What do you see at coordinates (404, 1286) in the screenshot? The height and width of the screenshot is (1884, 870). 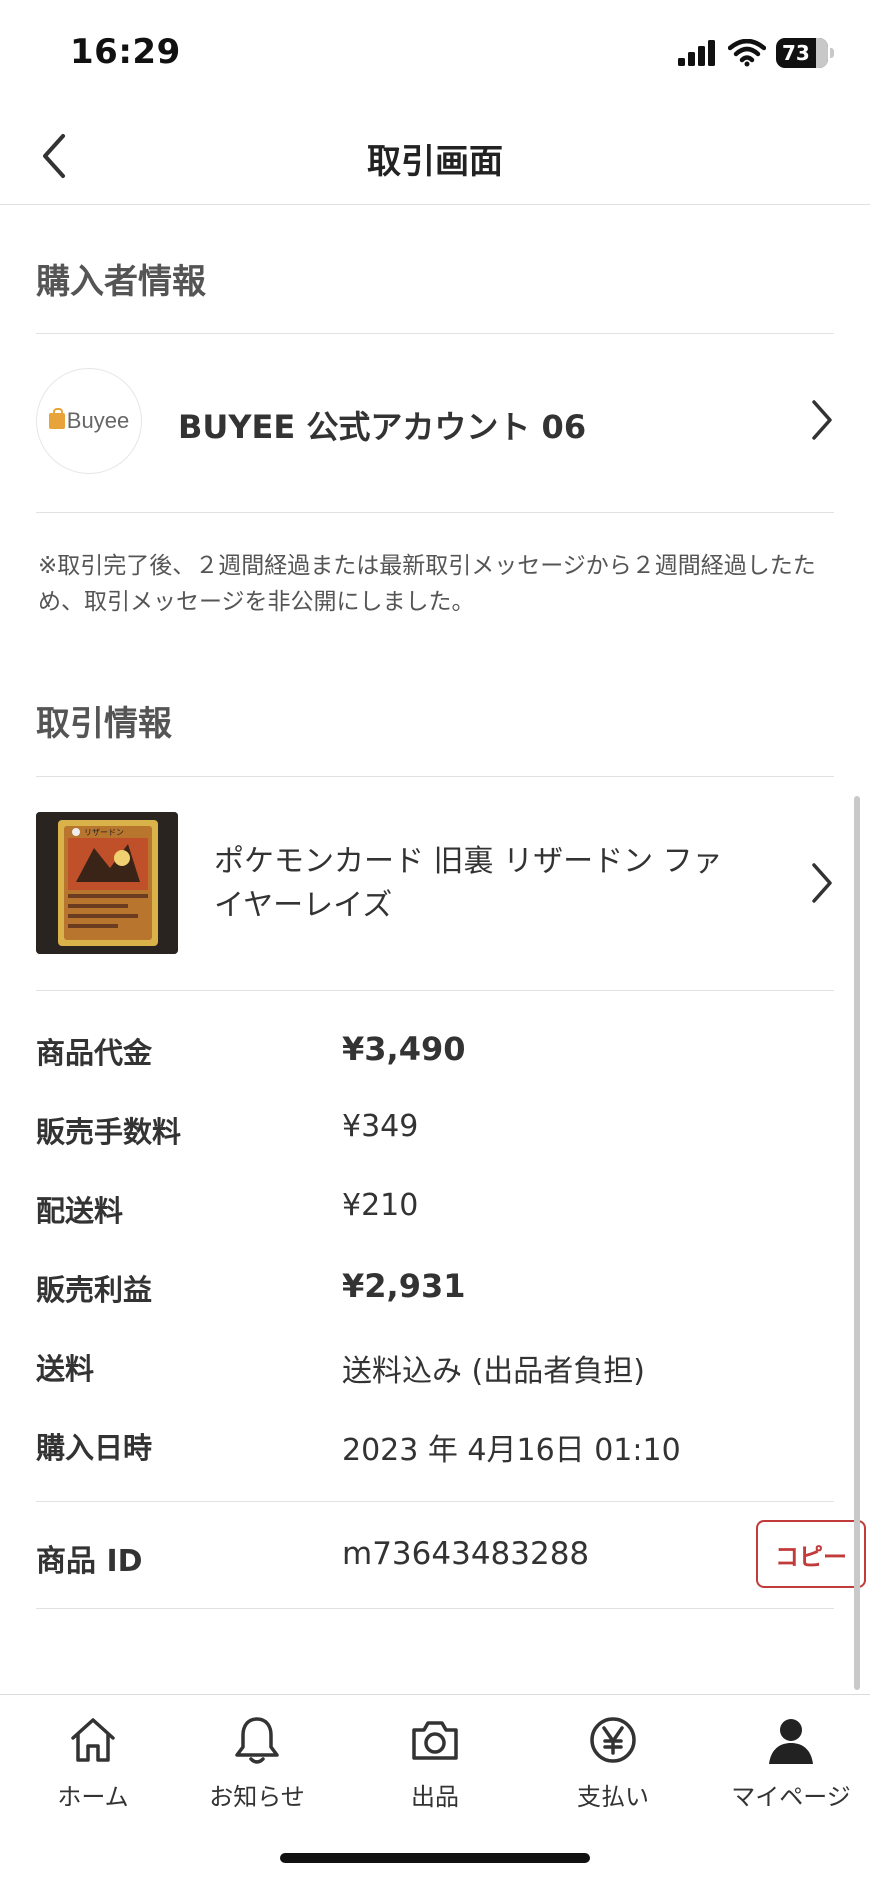 I see `detail-value: ¥2,931` at bounding box center [404, 1286].